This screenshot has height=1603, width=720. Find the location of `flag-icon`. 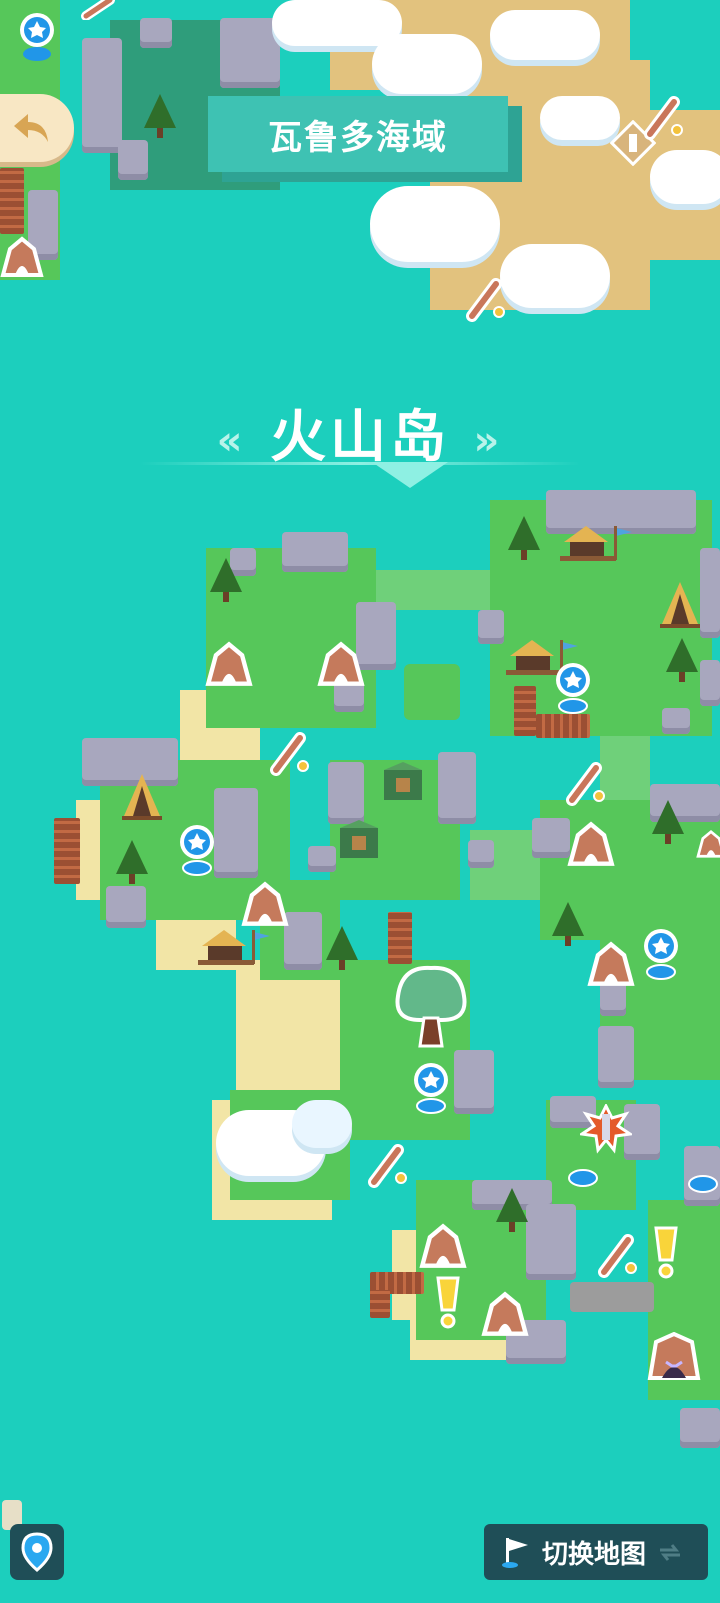

flag-icon is located at coordinates (515, 1553).